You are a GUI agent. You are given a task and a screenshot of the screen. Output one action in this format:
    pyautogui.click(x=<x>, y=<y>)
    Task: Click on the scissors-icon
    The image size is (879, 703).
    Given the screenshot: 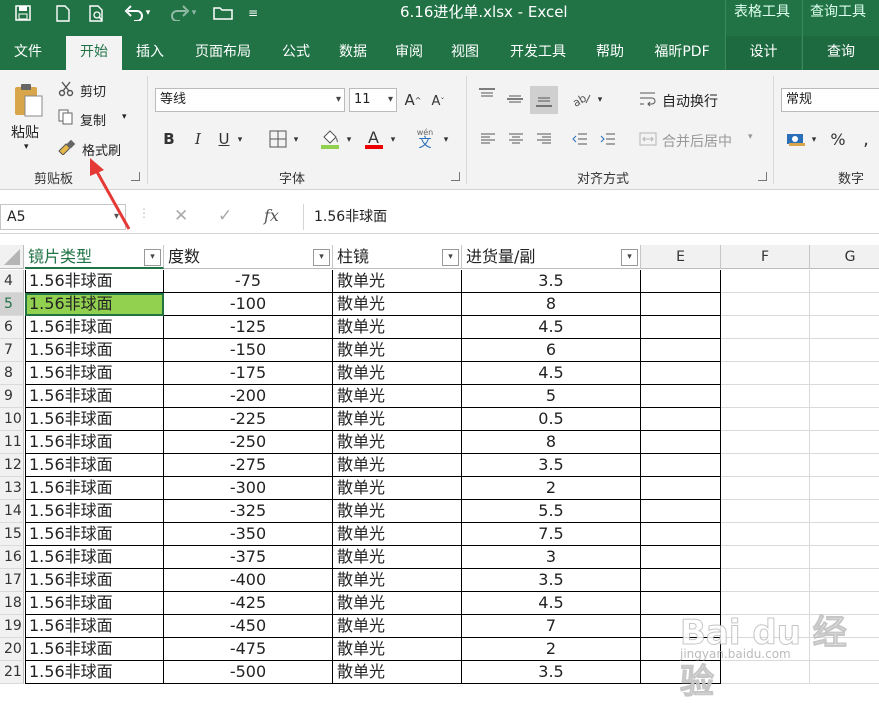 What is the action you would take?
    pyautogui.click(x=66, y=89)
    